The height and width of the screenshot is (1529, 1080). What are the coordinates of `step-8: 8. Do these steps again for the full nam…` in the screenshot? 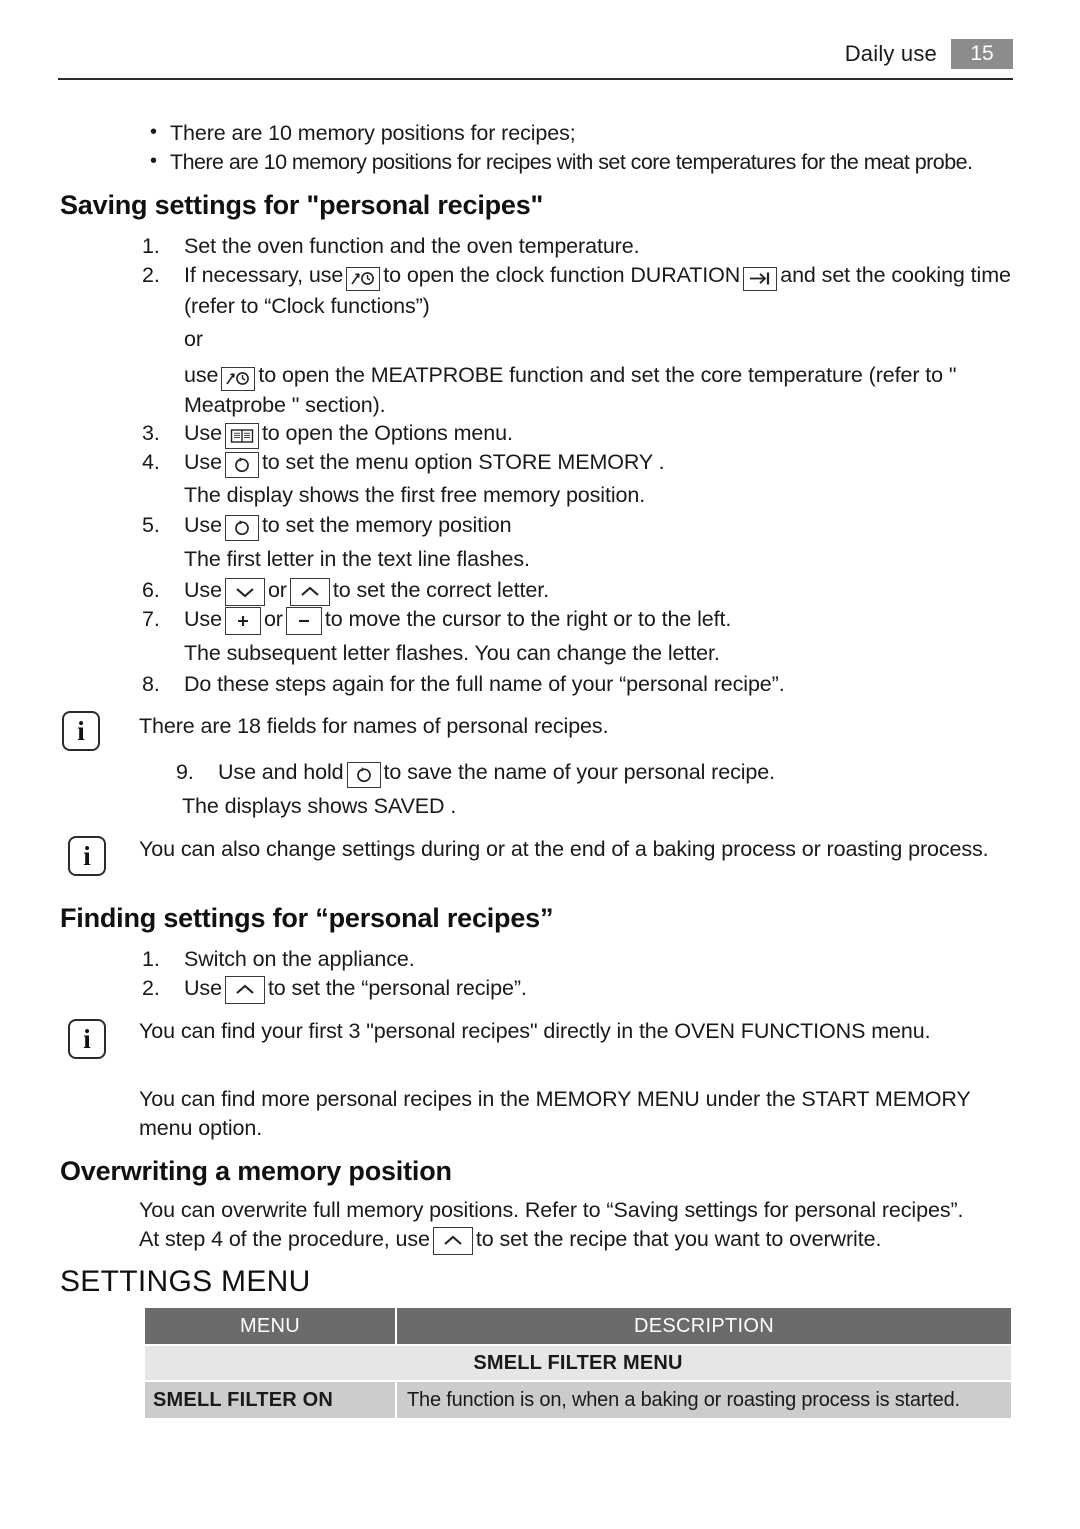 It's located at (582, 684).